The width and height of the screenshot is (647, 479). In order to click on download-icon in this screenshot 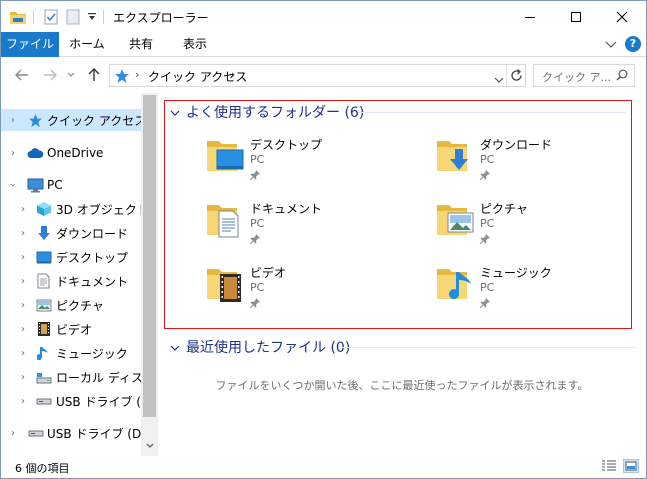, I will do `click(43, 233)`.